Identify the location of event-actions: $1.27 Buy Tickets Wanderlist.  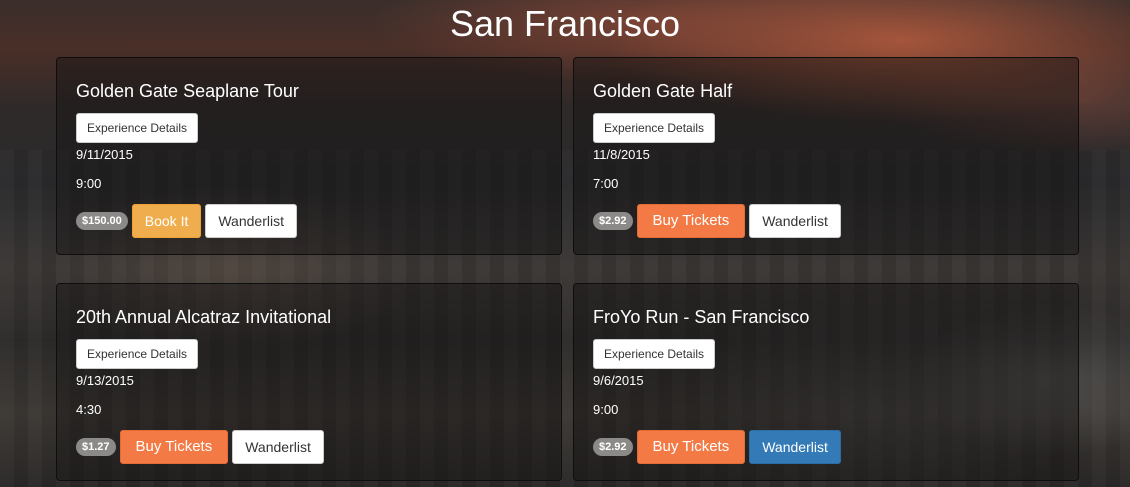
(202, 447).